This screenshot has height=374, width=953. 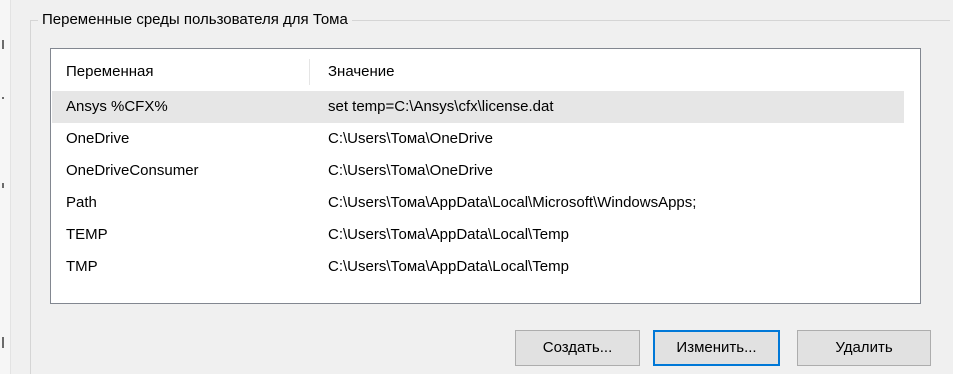 What do you see at coordinates (82, 266) in the screenshot?
I see `variable-name: TMP` at bounding box center [82, 266].